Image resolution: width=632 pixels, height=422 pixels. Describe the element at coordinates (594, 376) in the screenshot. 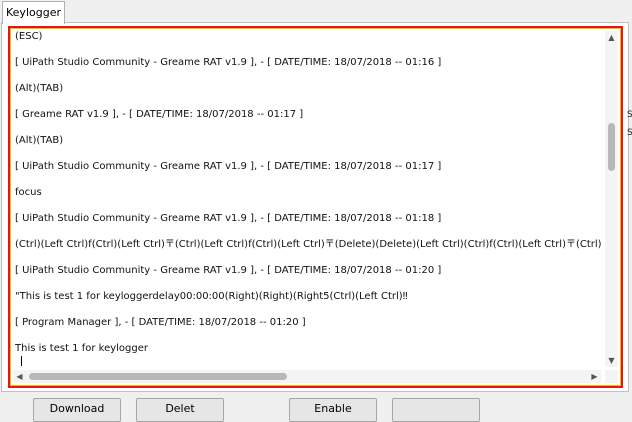

I see `scroll-right-arrow-icon: ▶` at that location.